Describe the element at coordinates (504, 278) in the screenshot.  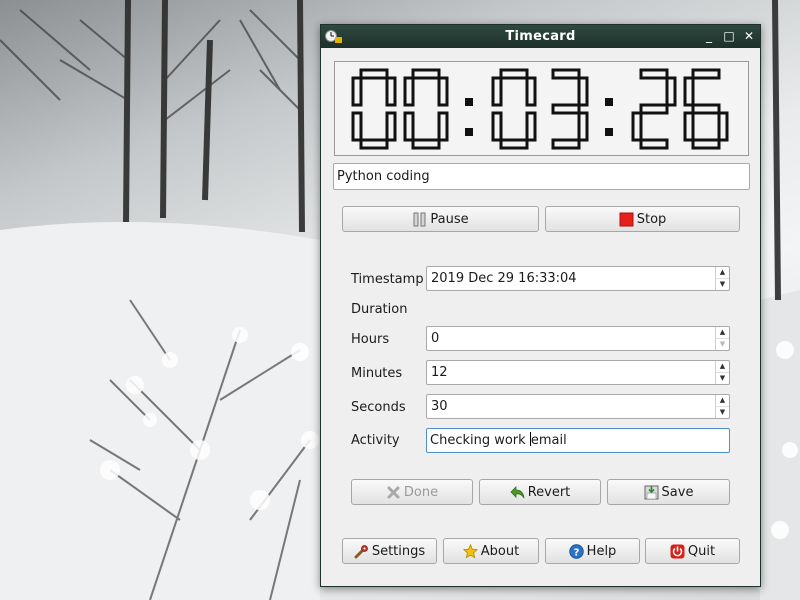
I see `timestamp-value: 2019 Dec 29 16:33:04` at that location.